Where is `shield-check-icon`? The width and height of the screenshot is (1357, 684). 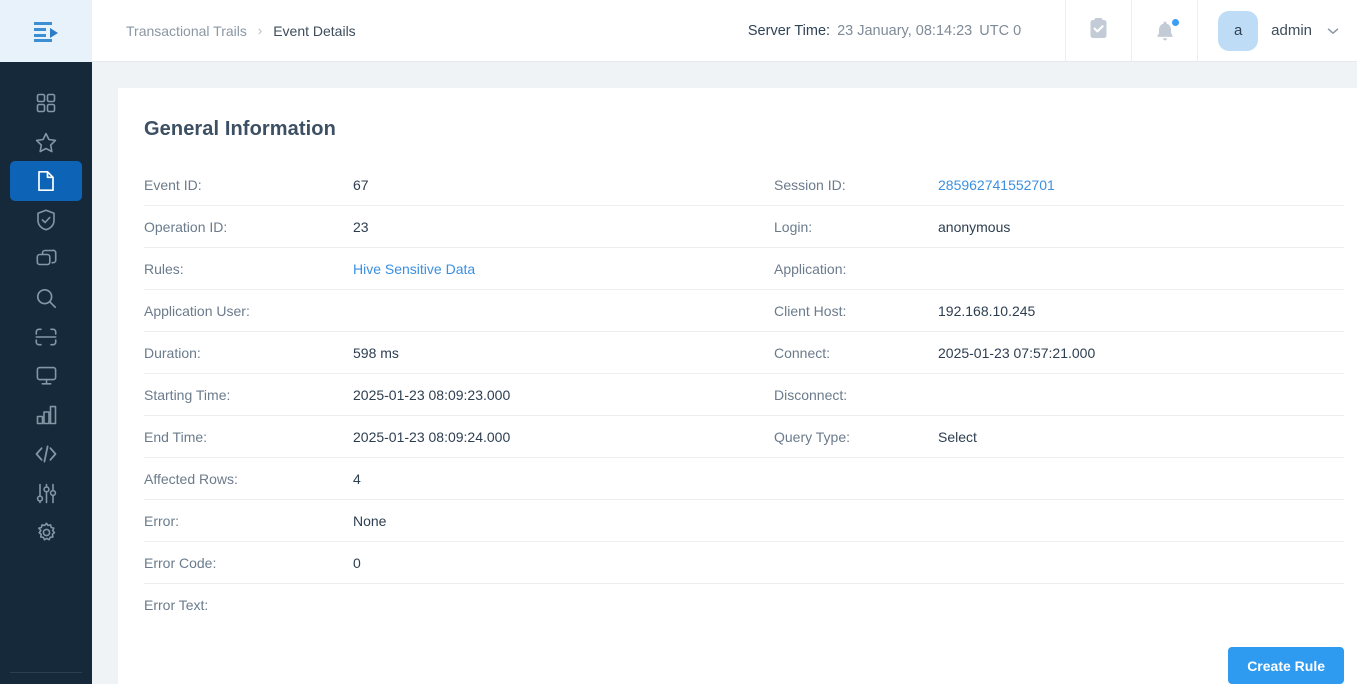 shield-check-icon is located at coordinates (46, 220).